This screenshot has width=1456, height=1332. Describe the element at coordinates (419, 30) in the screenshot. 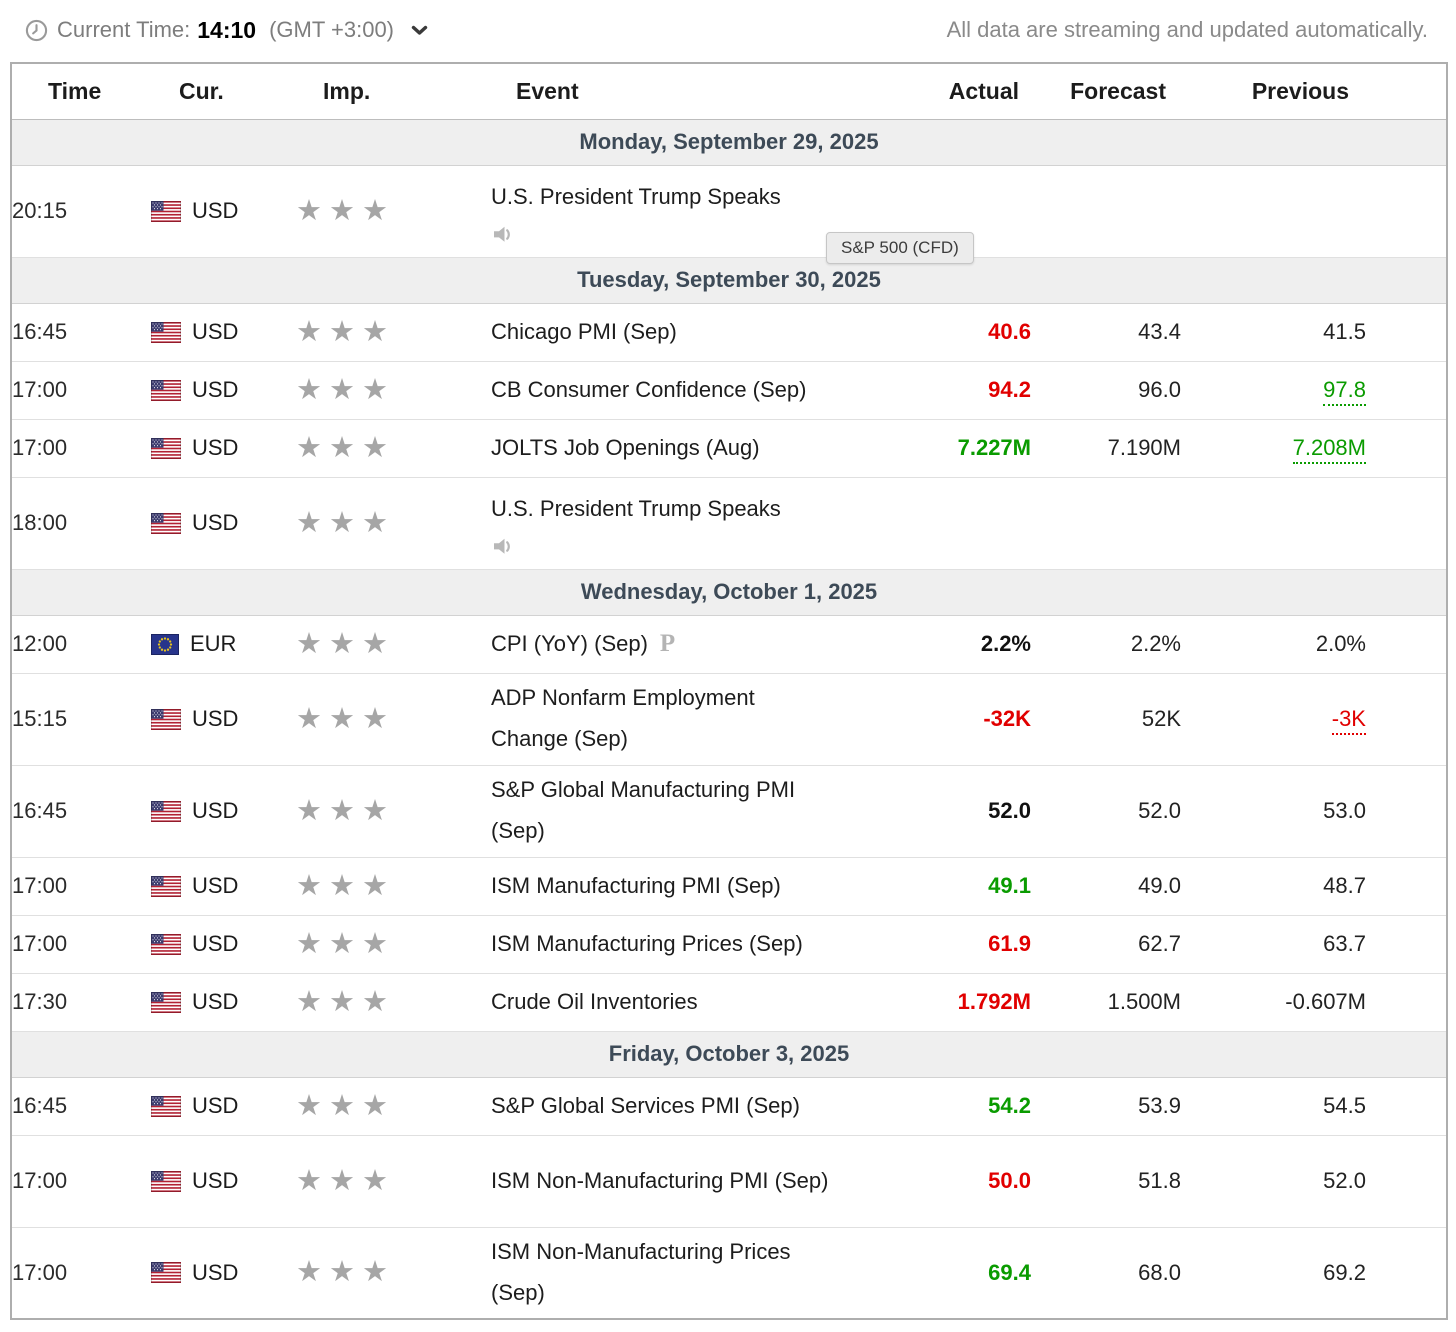

I see `timezone-dropdown-toggle` at that location.